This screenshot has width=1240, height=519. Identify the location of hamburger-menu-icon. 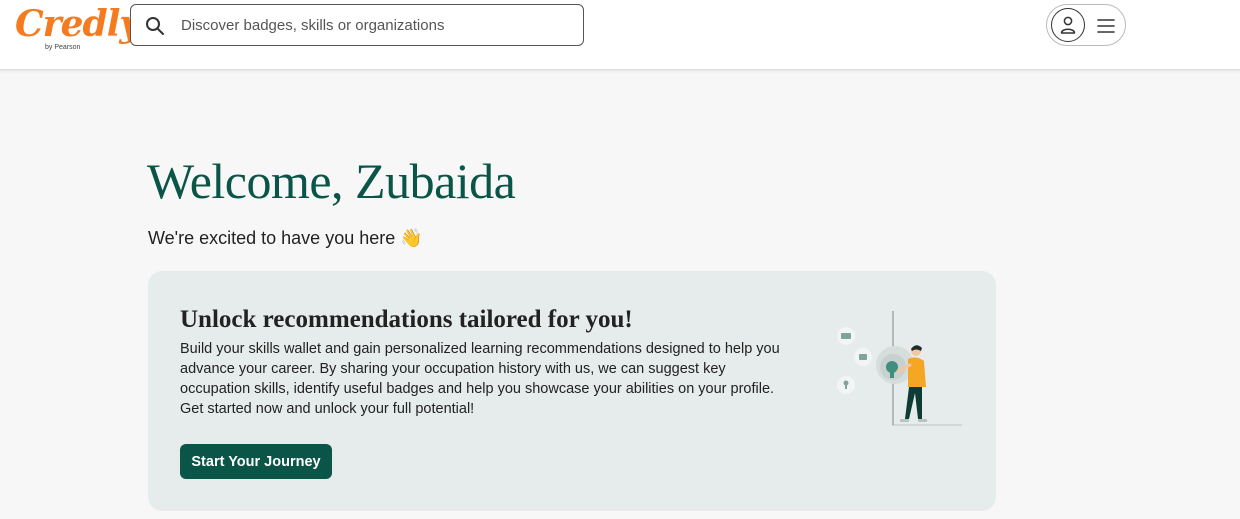
(1106, 26).